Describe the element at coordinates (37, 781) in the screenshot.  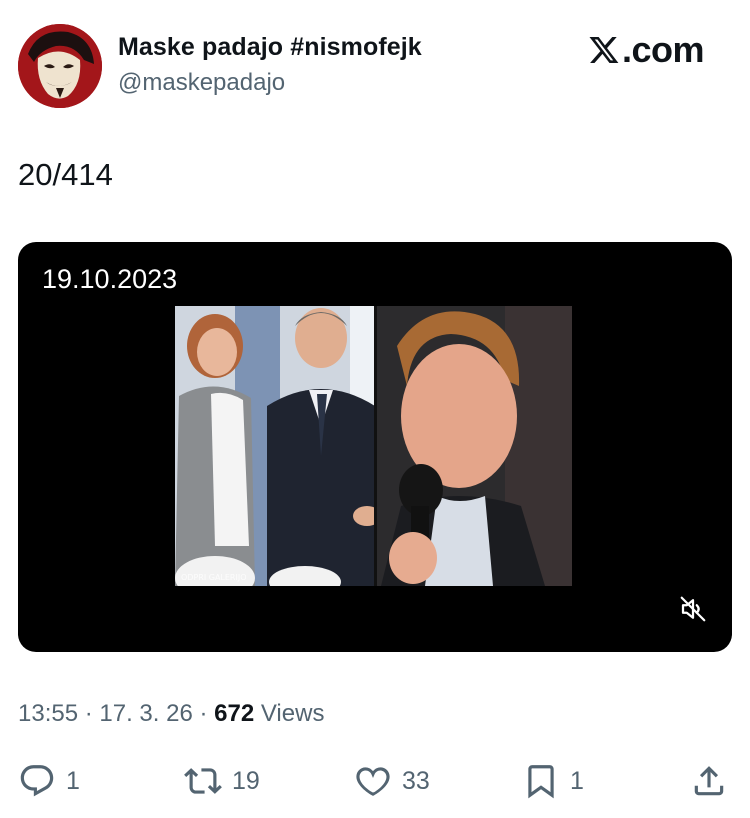
I see `reply-icon` at that location.